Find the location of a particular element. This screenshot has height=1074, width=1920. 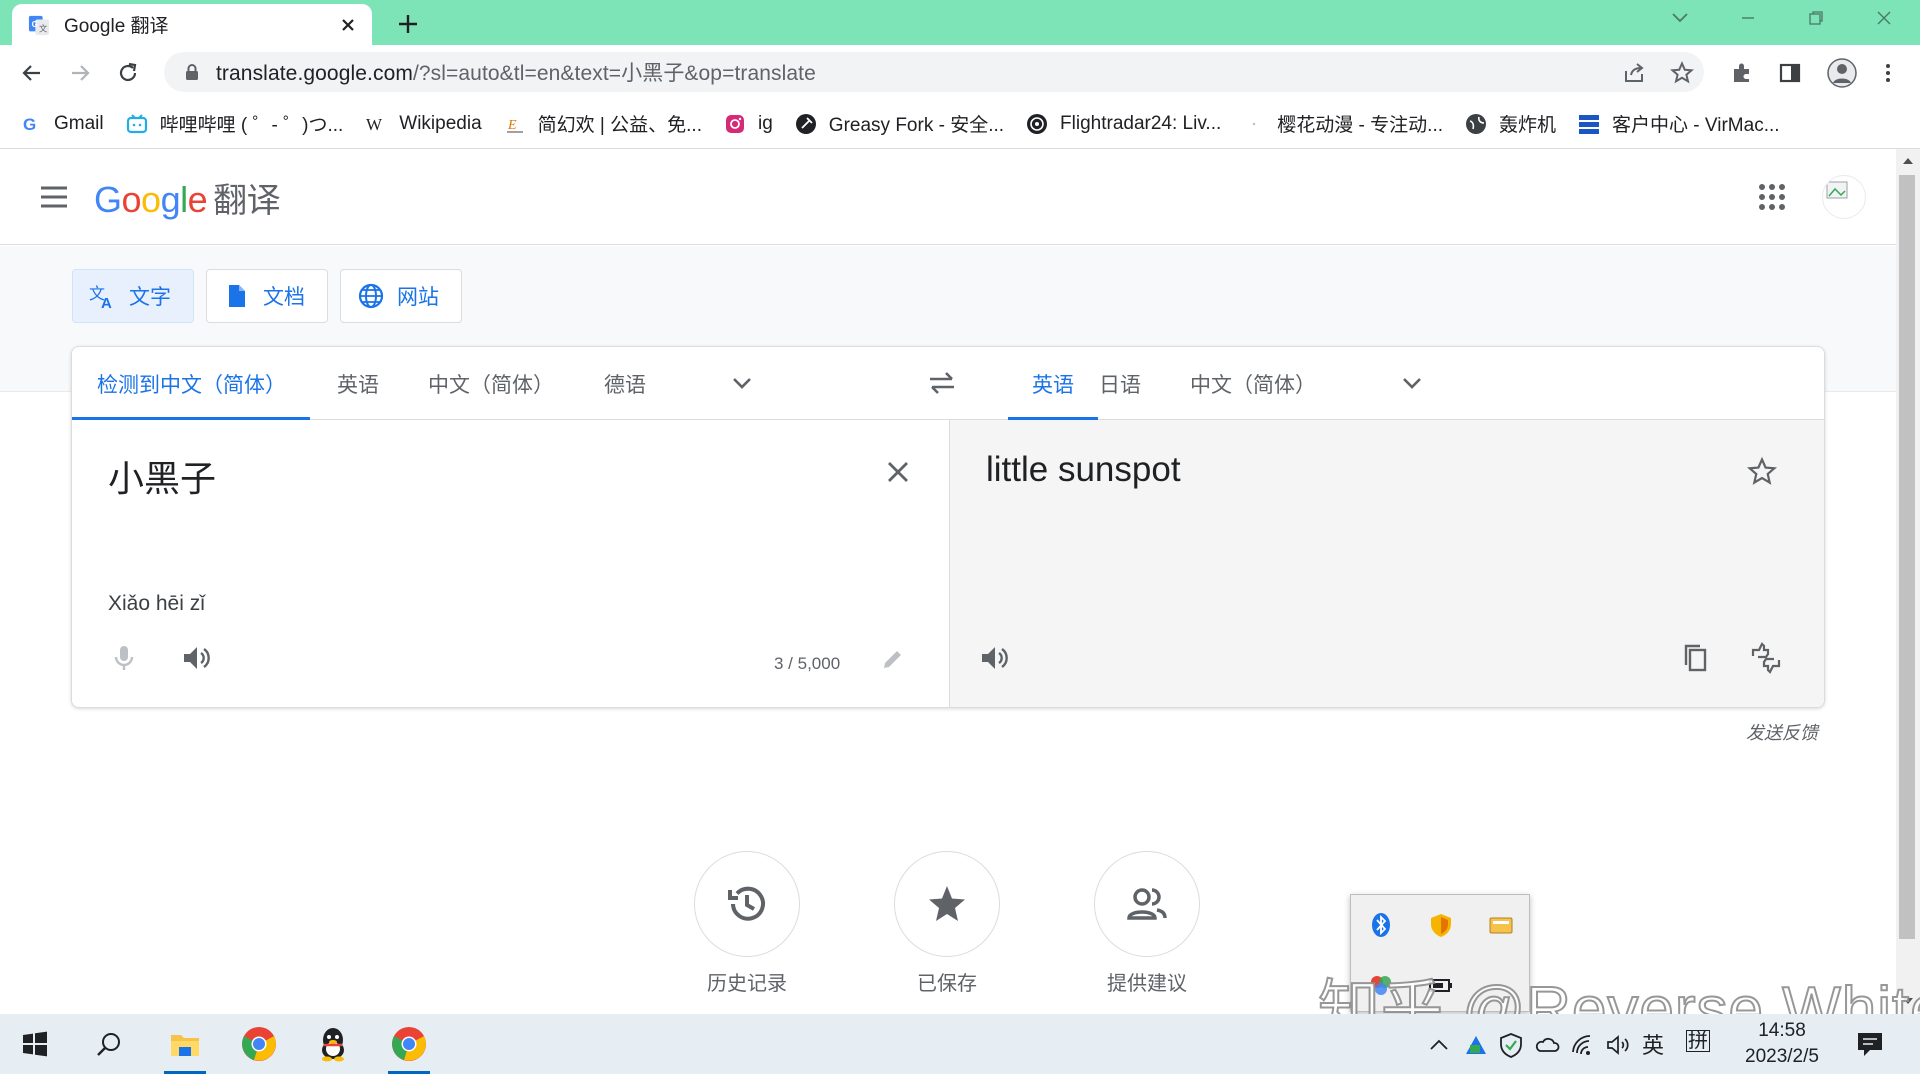

account-avatar is located at coordinates (1844, 197).